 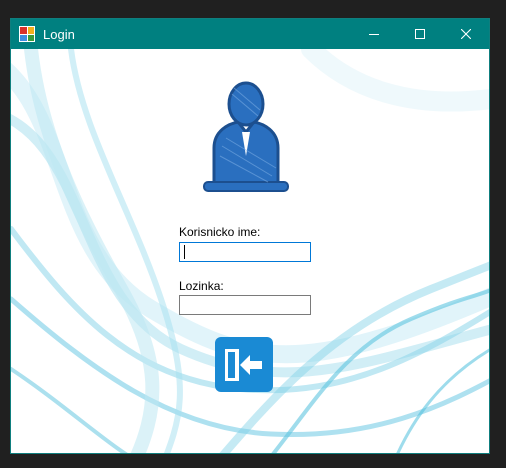 I want to click on title-bar: Login, so click(x=250, y=34).